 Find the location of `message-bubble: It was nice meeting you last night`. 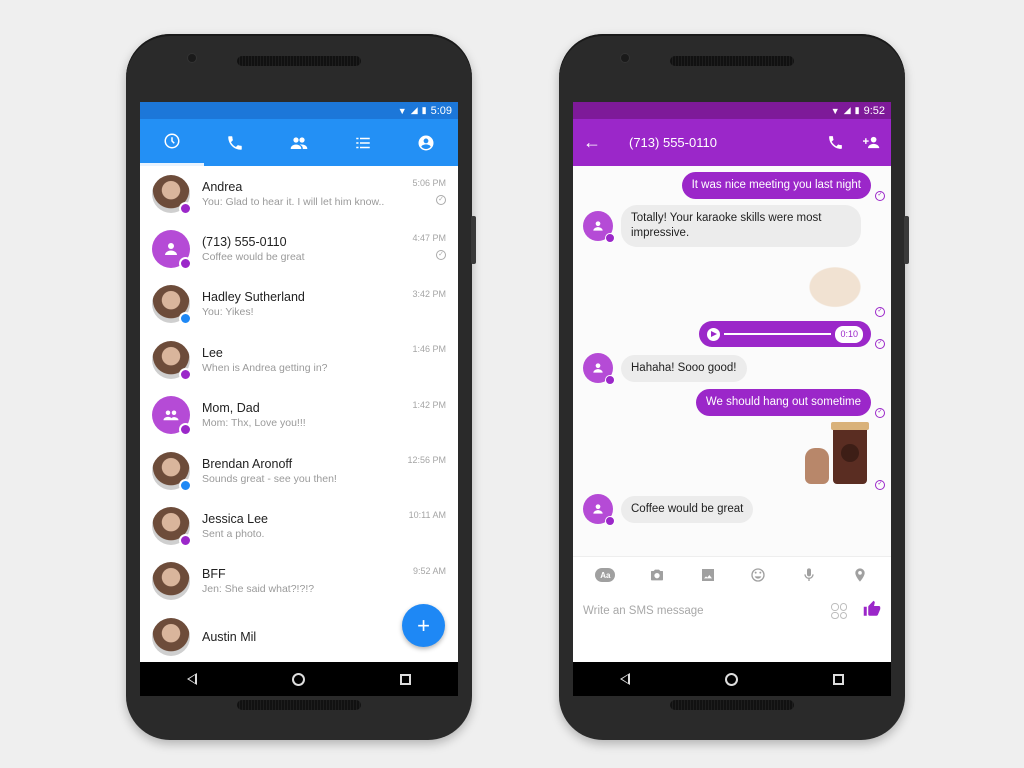

message-bubble: It was nice meeting you last night is located at coordinates (776, 185).